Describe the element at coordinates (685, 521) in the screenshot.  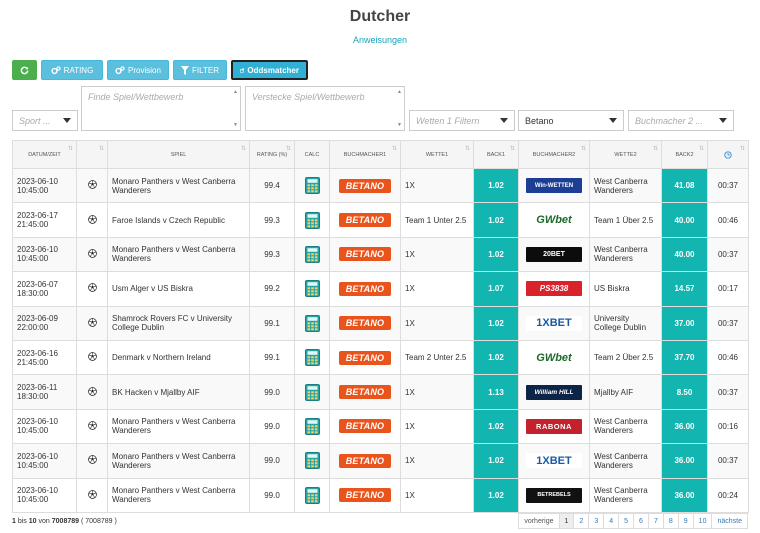
I see `page-button-9: 9` at that location.